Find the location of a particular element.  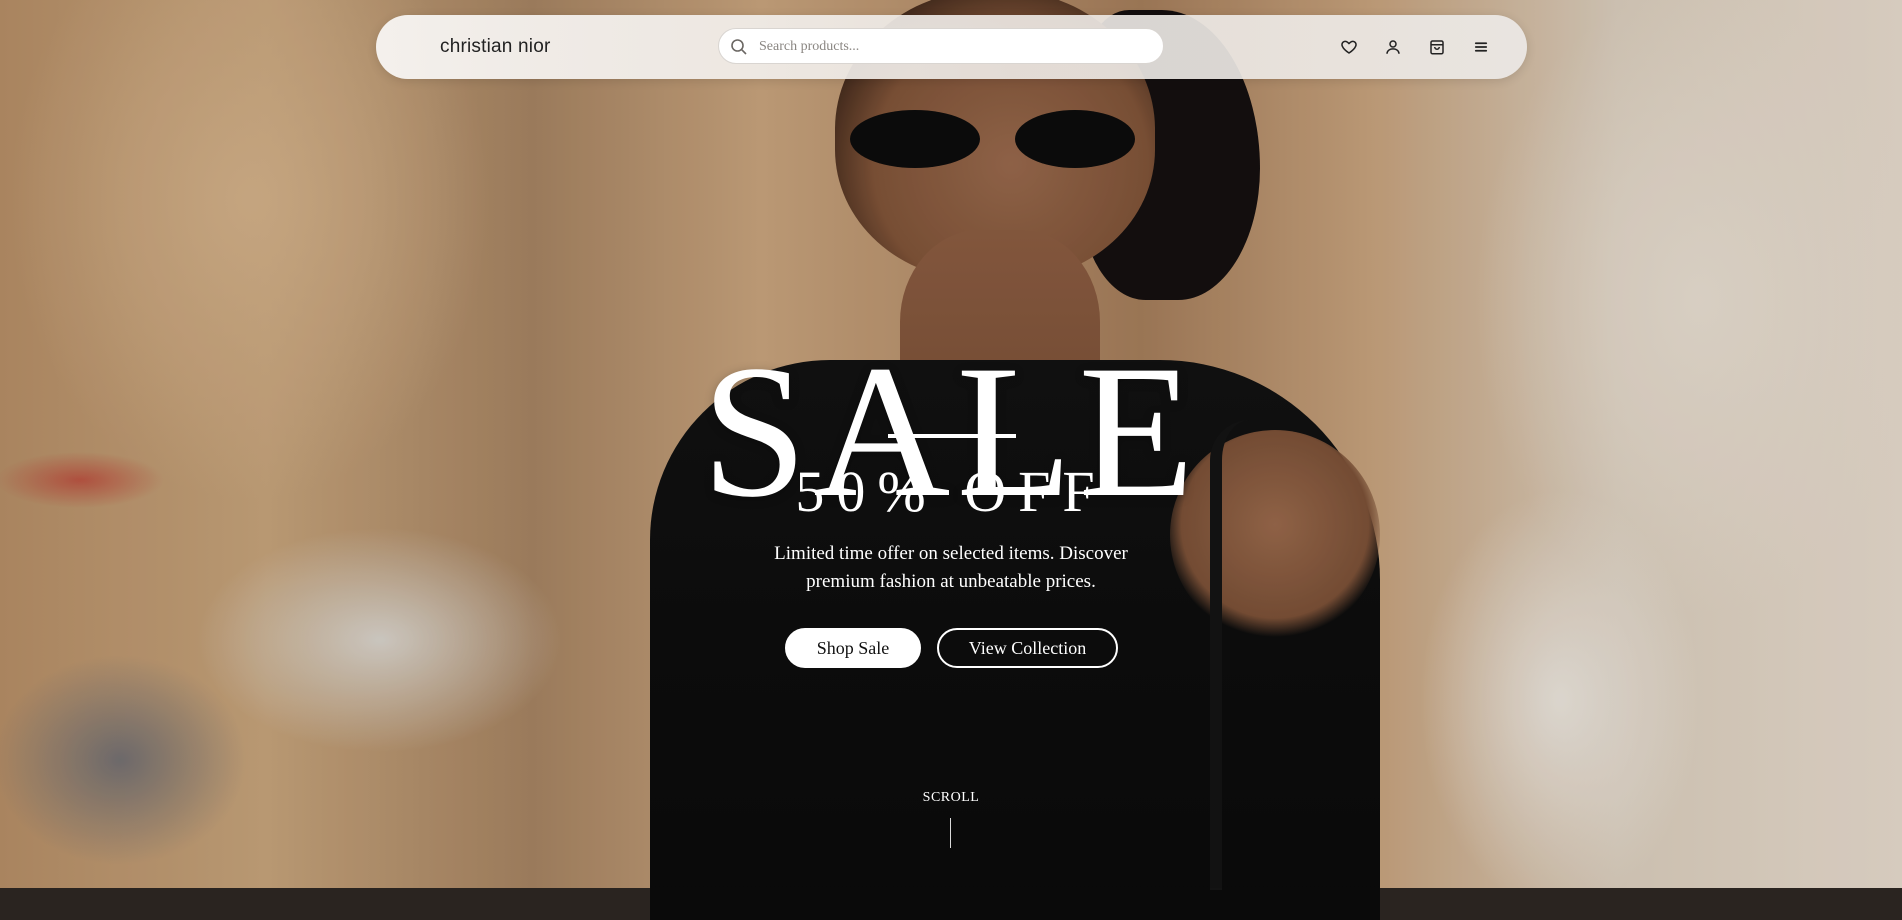

shopping-bag-icon is located at coordinates (1437, 47).